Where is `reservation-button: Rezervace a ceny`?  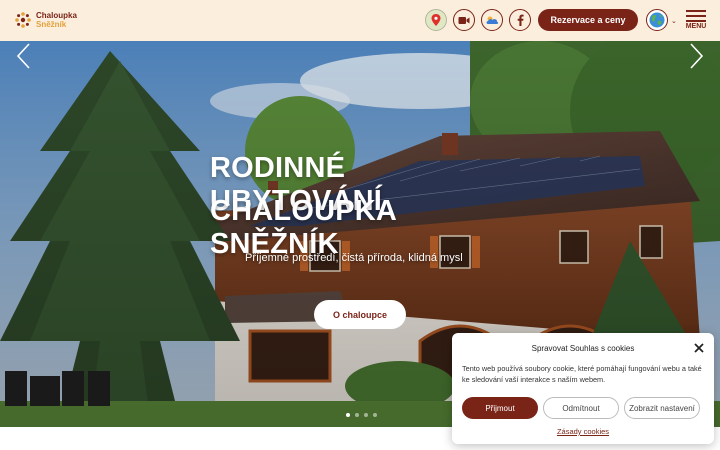
reservation-button: Rezervace a ceny is located at coordinates (588, 20).